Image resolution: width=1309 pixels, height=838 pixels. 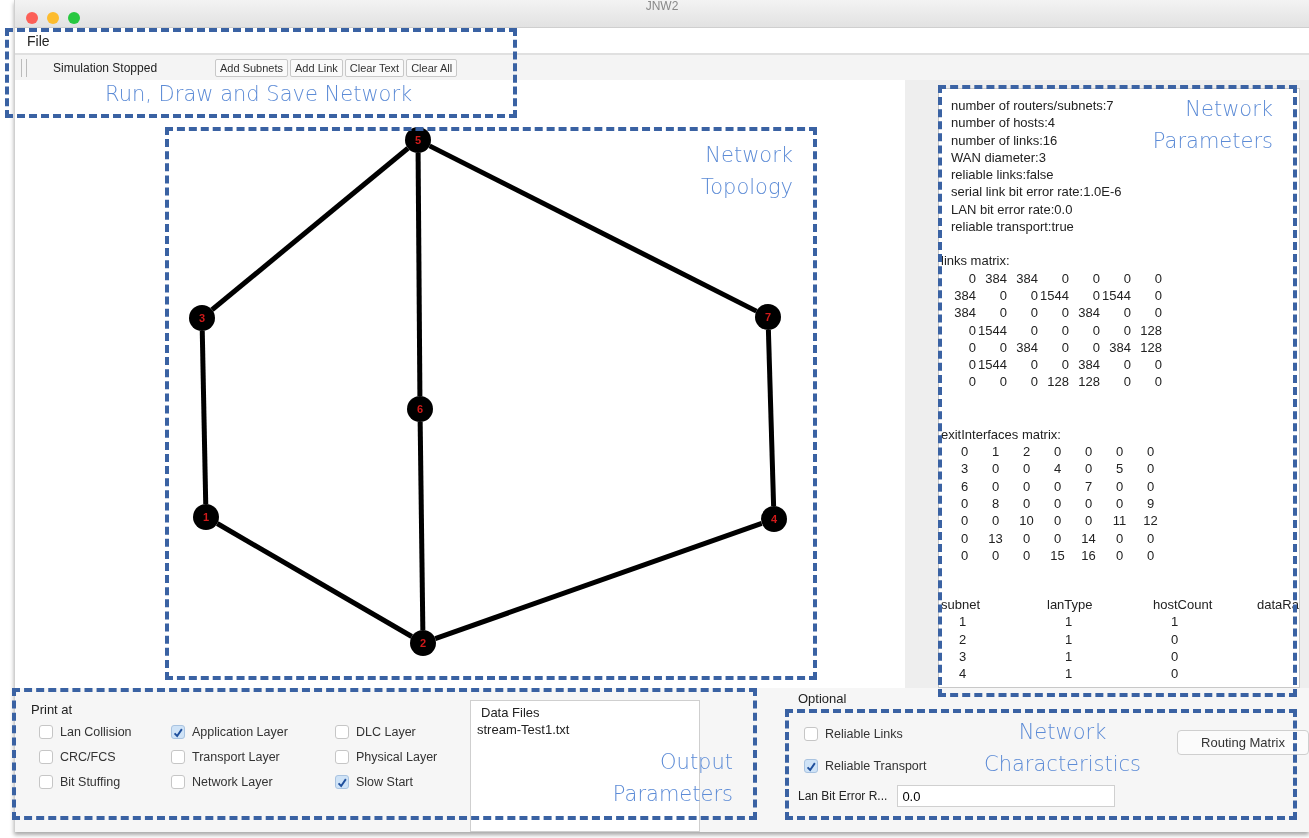 What do you see at coordinates (585, 729) in the screenshot?
I see `data-file-entry: stream-Test1.txt` at bounding box center [585, 729].